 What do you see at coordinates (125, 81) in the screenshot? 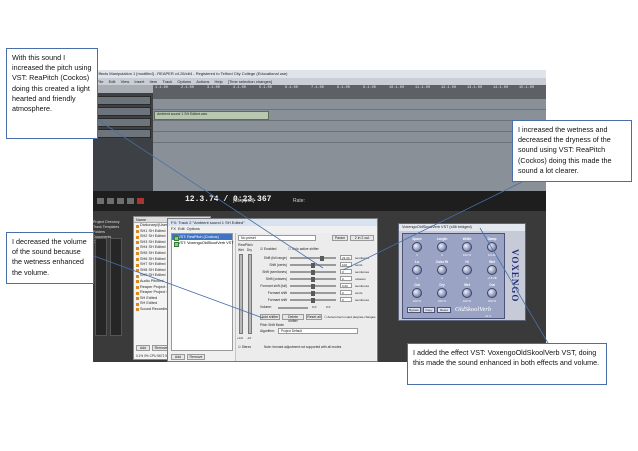
I see `menu-view: View` at bounding box center [125, 81].